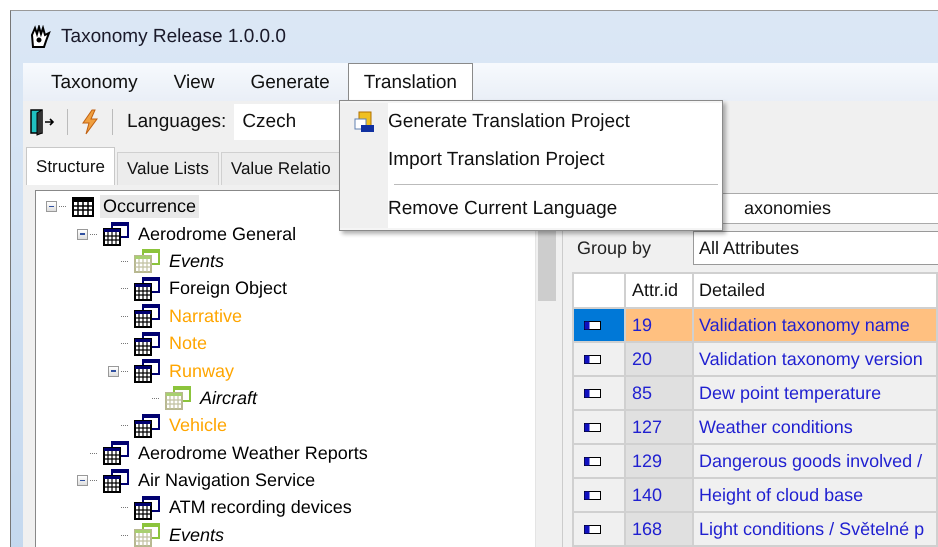 The image size is (938, 547). I want to click on project-icon, so click(364, 122).